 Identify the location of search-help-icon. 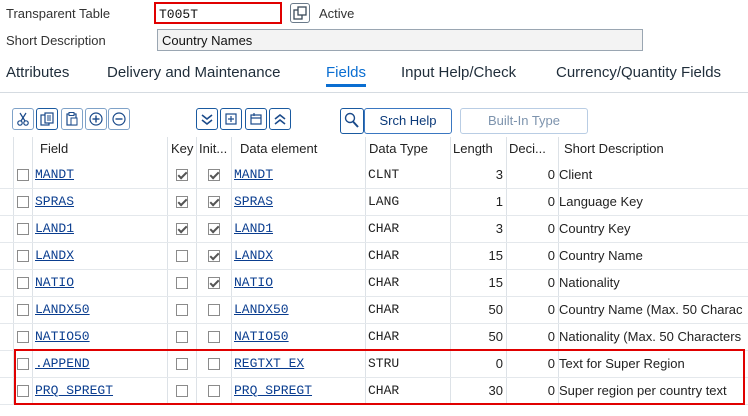
(351, 120).